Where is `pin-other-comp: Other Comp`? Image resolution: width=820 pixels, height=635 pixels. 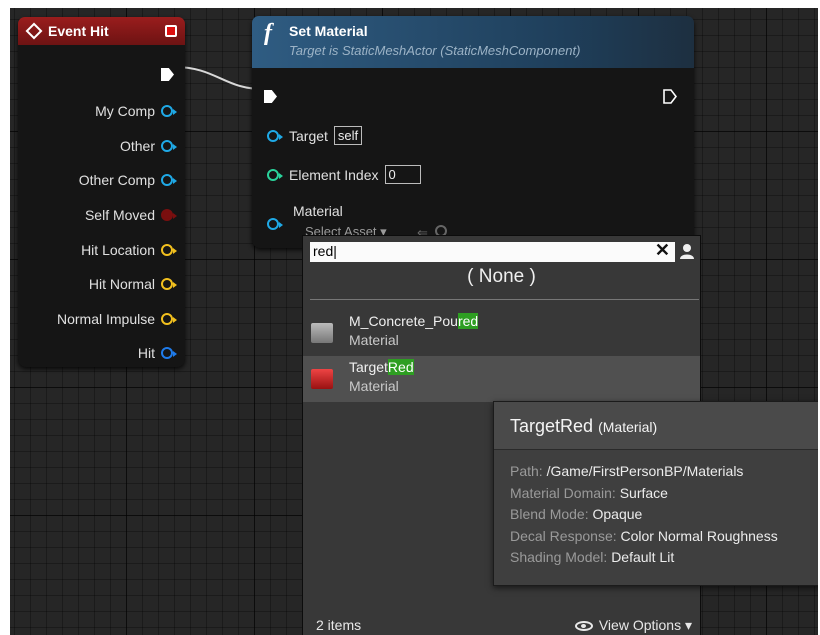 pin-other-comp: Other Comp is located at coordinates (127, 180).